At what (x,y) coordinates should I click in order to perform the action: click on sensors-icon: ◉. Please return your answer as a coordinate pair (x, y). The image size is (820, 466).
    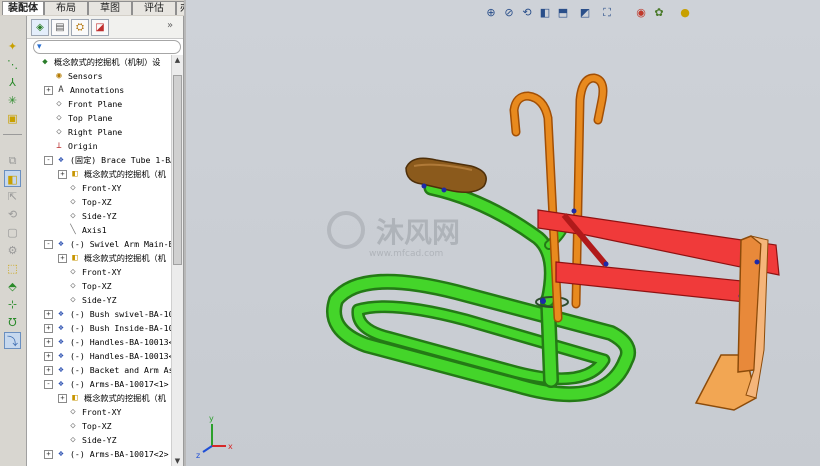
    Looking at the image, I should click on (59, 76).